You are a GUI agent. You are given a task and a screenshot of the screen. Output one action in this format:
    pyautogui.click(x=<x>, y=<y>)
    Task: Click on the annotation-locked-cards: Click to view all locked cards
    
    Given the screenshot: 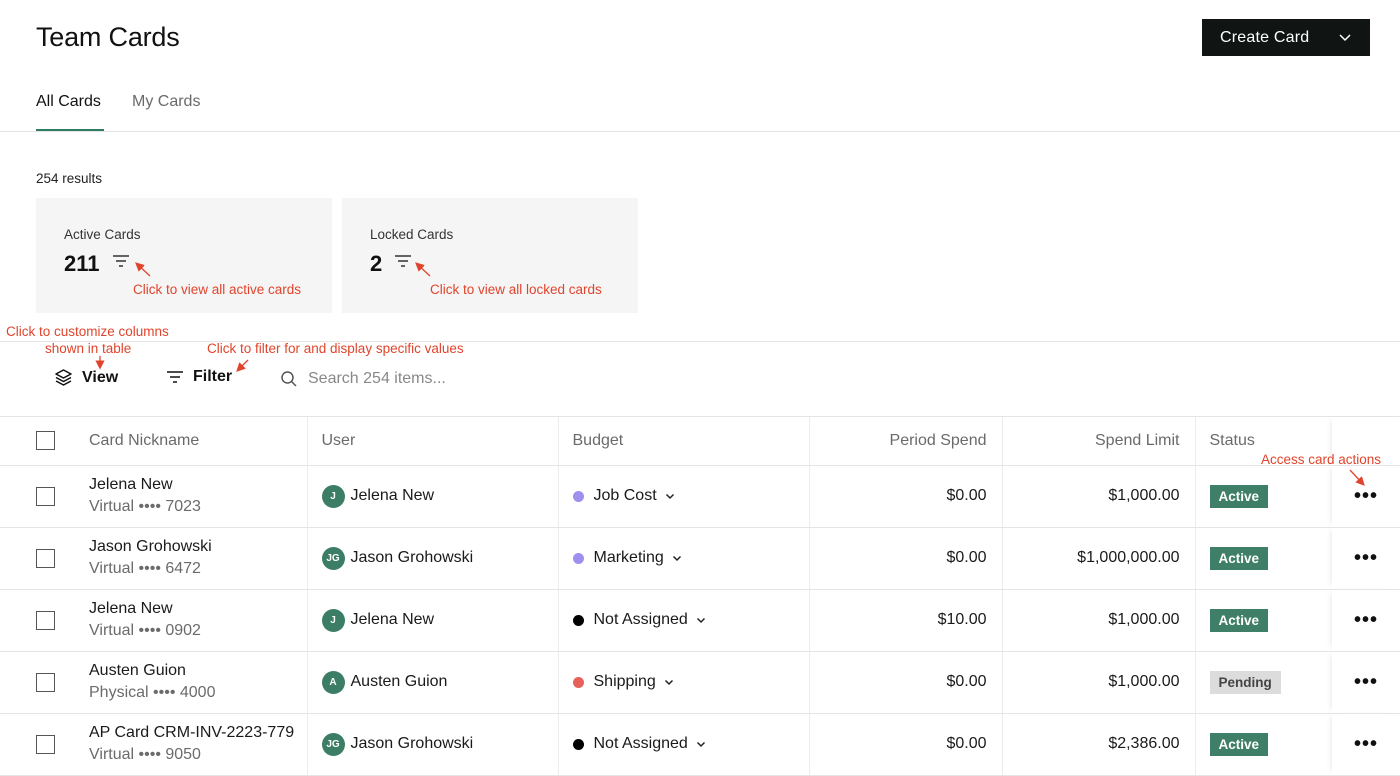 What is the action you would take?
    pyautogui.click(x=516, y=289)
    